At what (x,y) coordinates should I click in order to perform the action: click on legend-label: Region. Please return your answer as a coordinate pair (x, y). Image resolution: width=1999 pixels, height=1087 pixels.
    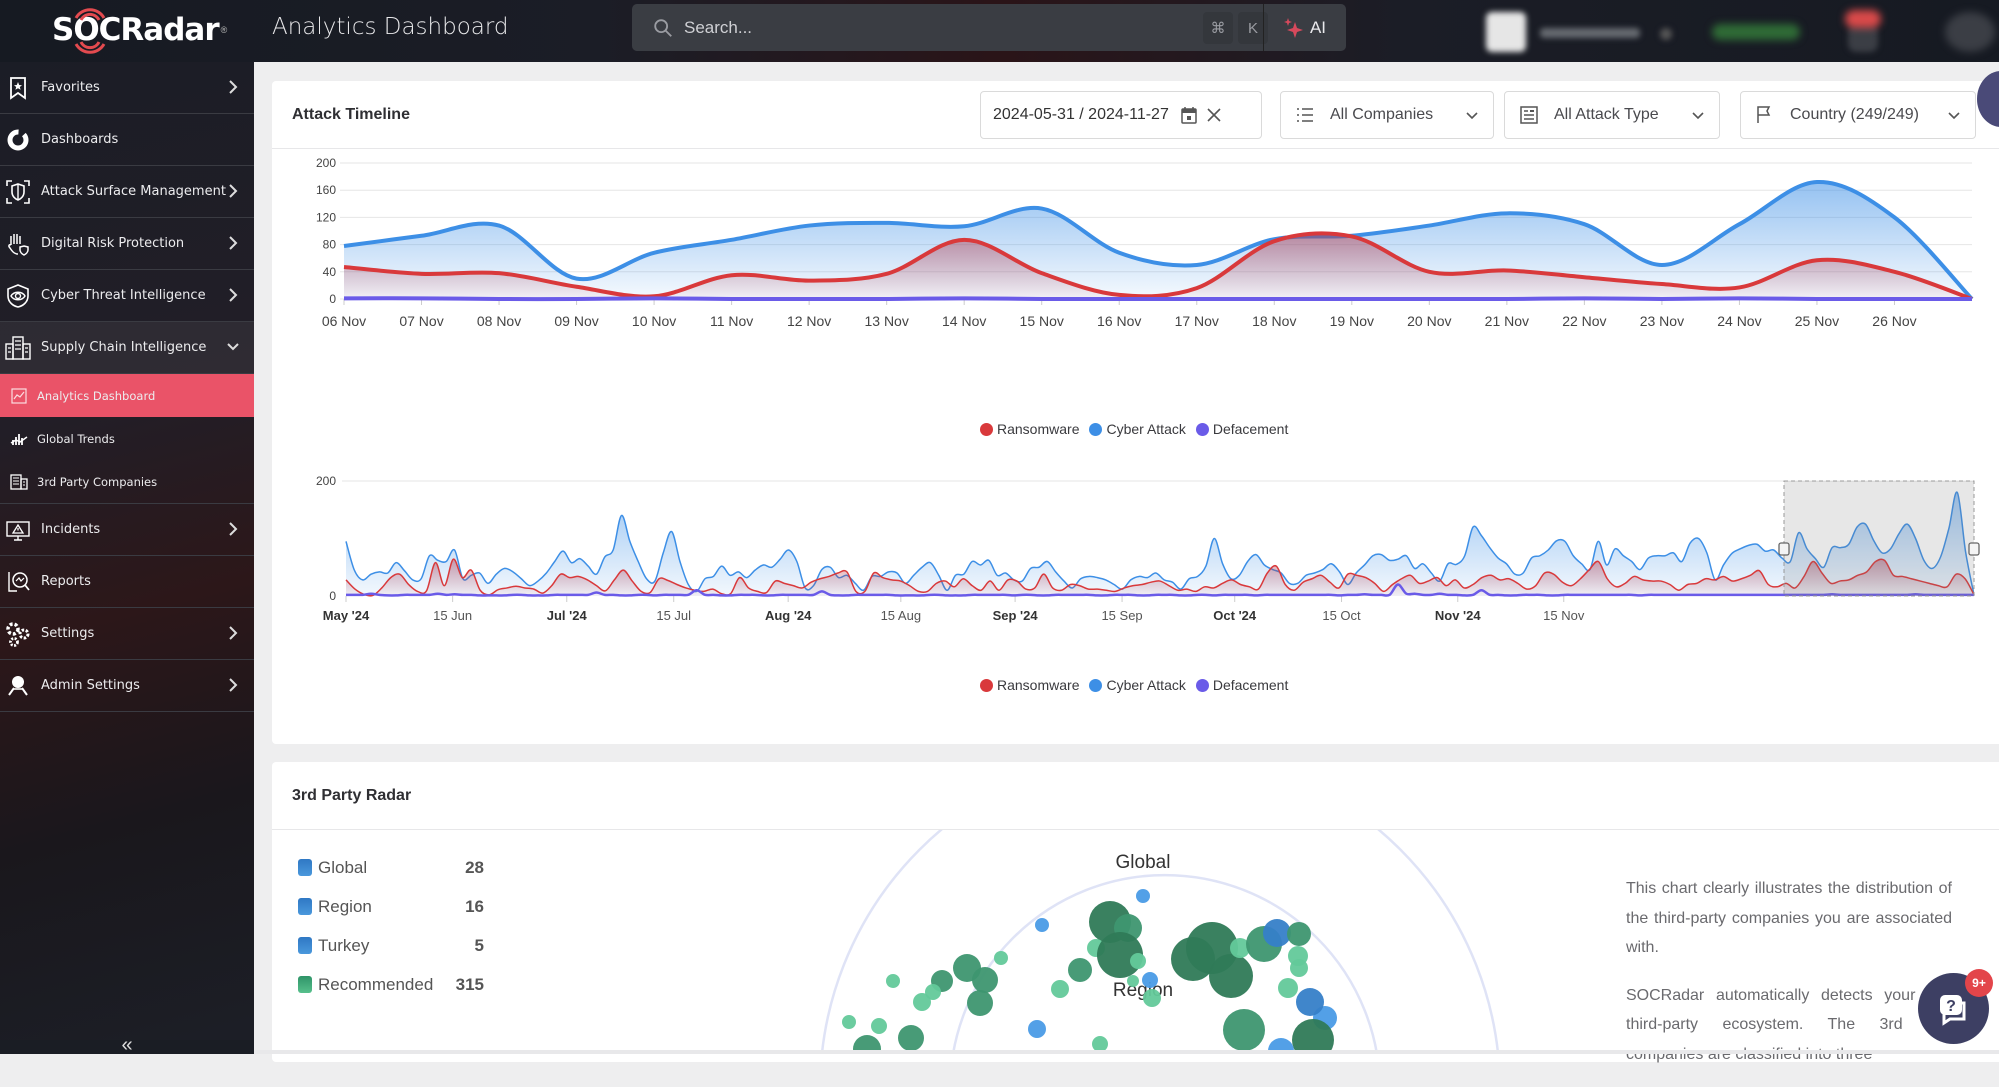
    Looking at the image, I should click on (345, 906).